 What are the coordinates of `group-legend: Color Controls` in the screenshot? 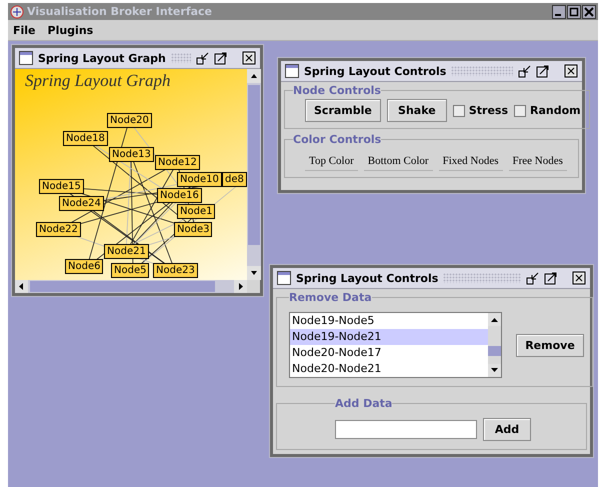 It's located at (337, 139).